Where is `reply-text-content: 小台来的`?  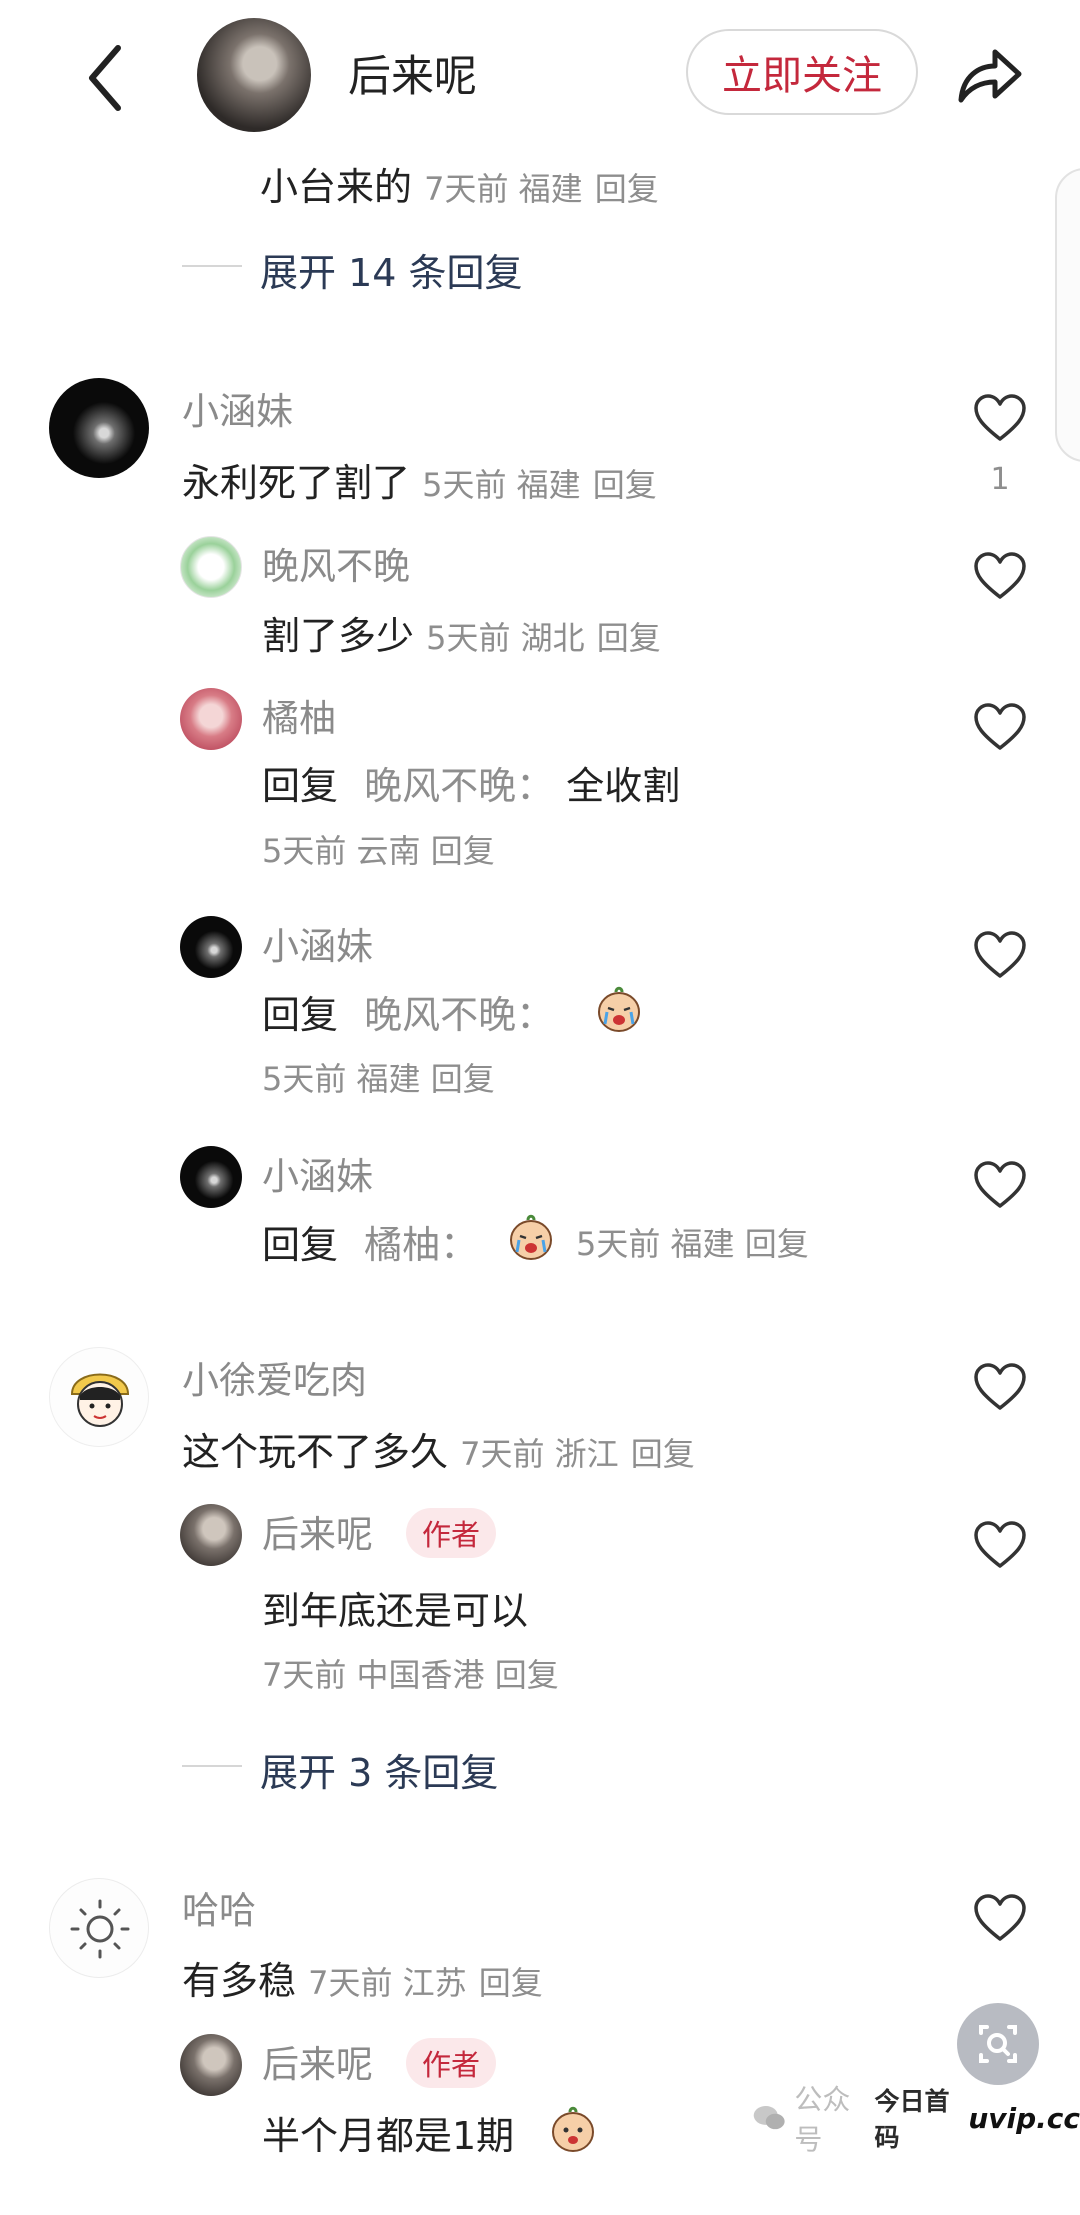 reply-text-content: 小台来的 is located at coordinates (336, 187).